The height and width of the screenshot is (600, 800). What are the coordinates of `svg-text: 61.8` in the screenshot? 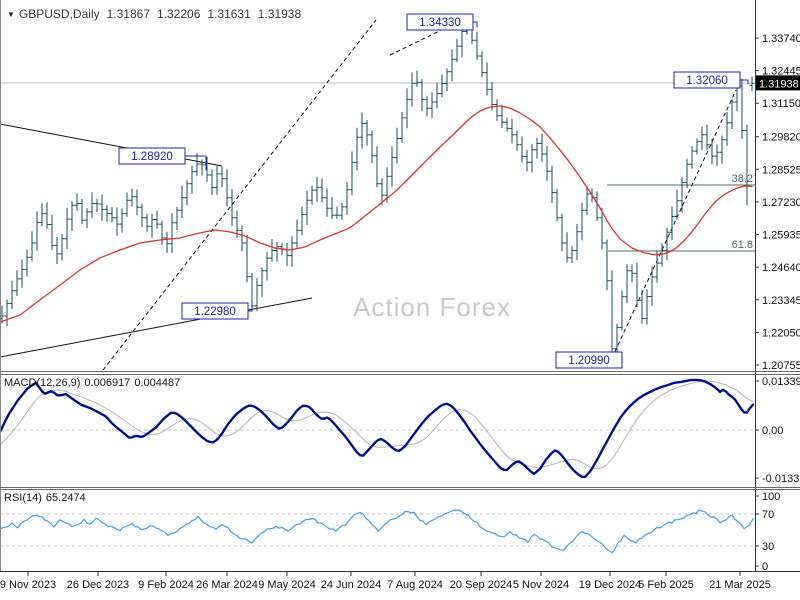 It's located at (742, 245).